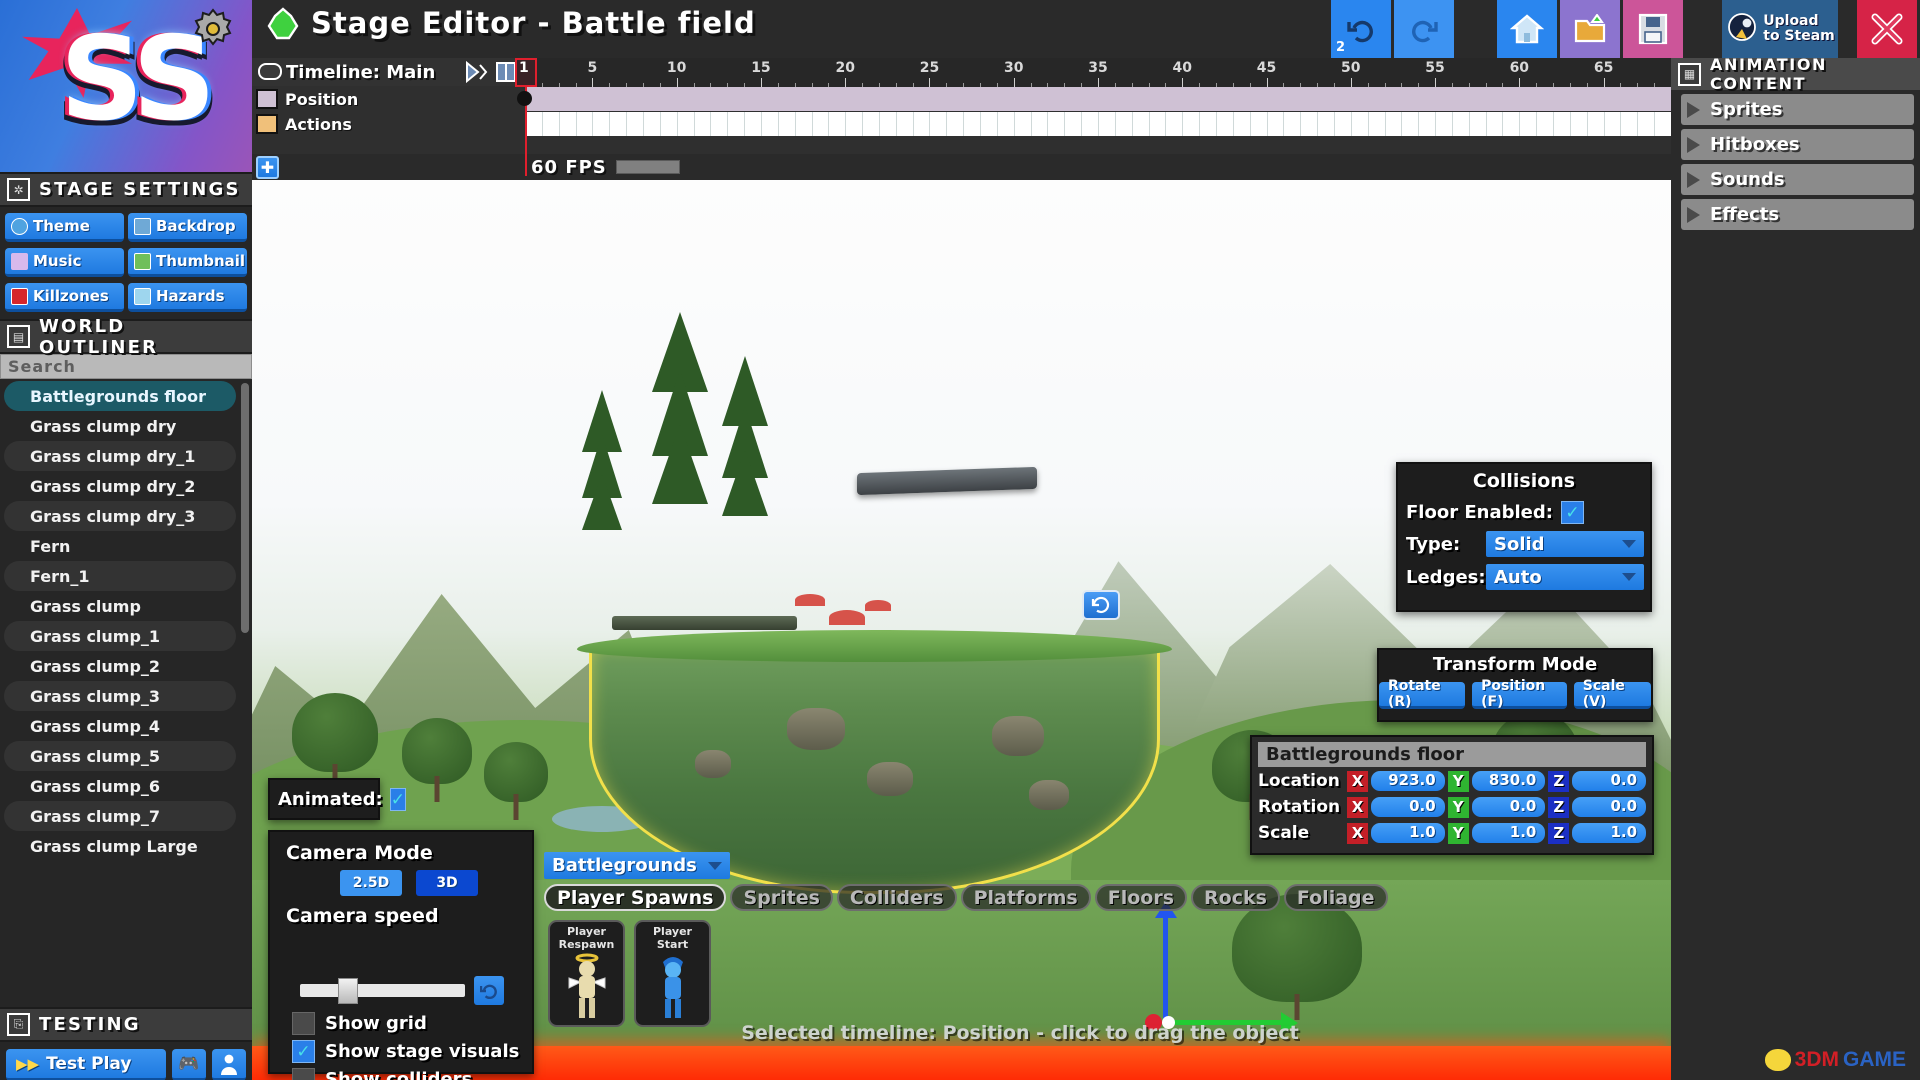  What do you see at coordinates (635, 897) in the screenshot?
I see `asset-tab: Player Spawns` at bounding box center [635, 897].